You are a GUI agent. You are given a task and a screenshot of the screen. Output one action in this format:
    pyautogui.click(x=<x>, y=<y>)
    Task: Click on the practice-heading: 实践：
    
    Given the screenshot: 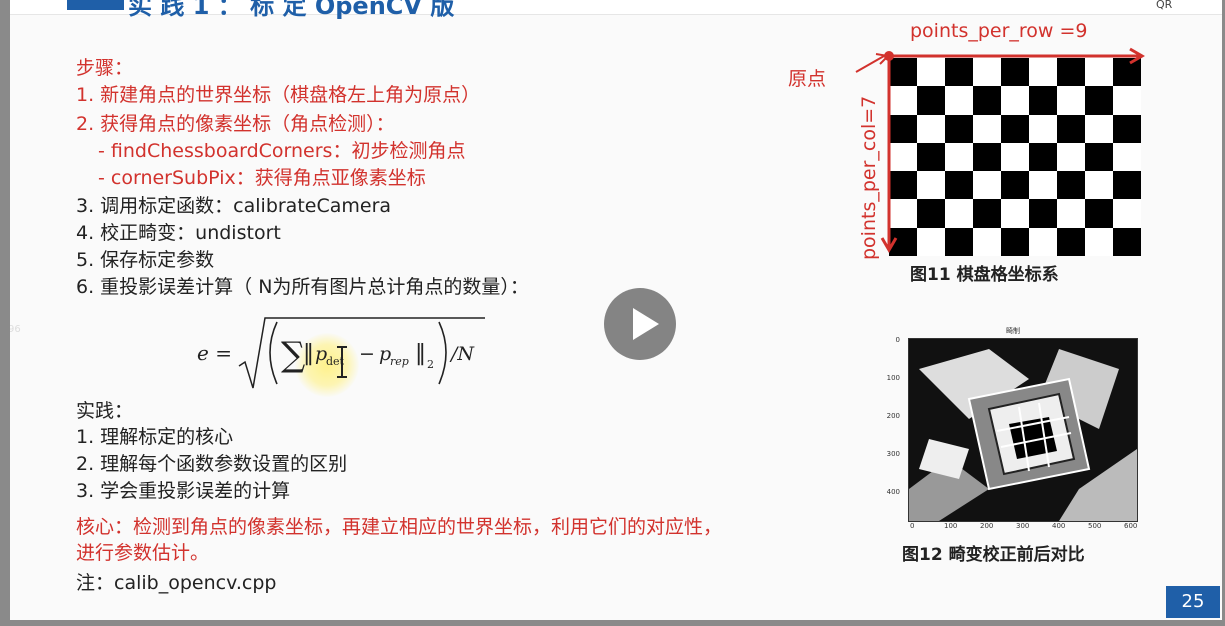 What is the action you would take?
    pyautogui.click(x=105, y=411)
    